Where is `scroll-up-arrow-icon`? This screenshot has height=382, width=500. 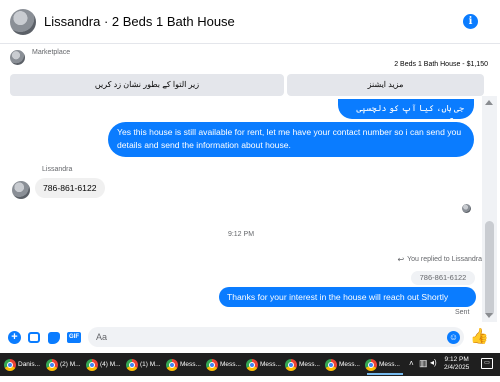 scroll-up-arrow-icon is located at coordinates (489, 102).